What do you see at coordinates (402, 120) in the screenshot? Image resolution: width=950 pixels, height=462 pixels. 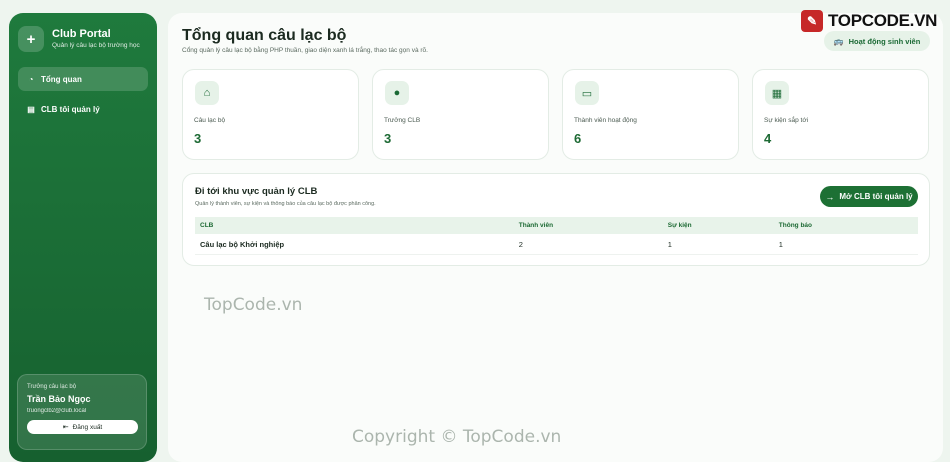 I see `stat-label: Trưởng CLB` at bounding box center [402, 120].